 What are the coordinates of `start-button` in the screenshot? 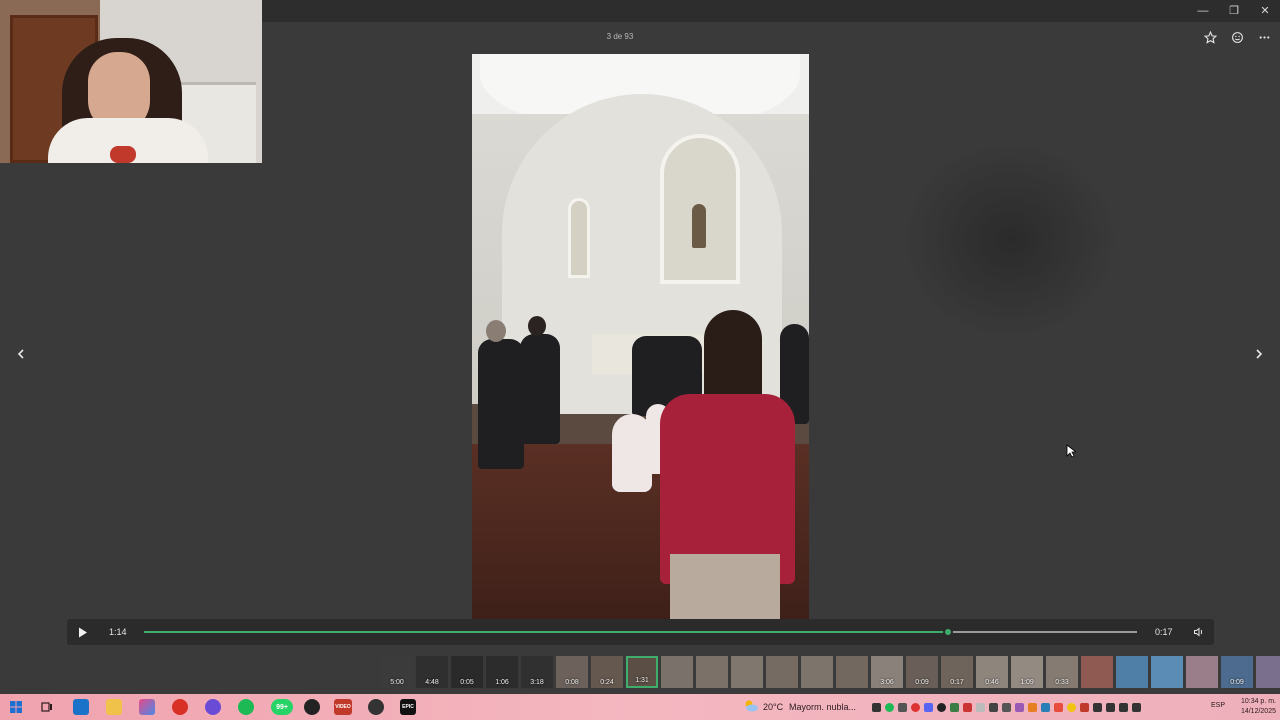 It's located at (16, 707).